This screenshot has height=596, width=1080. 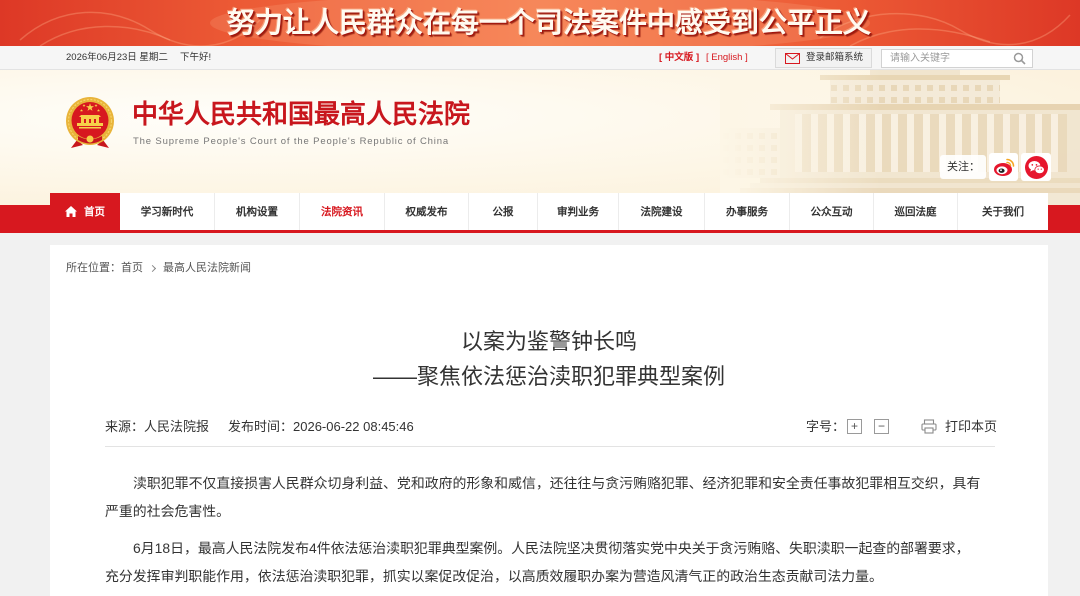 I want to click on nav-item-study: 学习新时代, so click(x=167, y=211).